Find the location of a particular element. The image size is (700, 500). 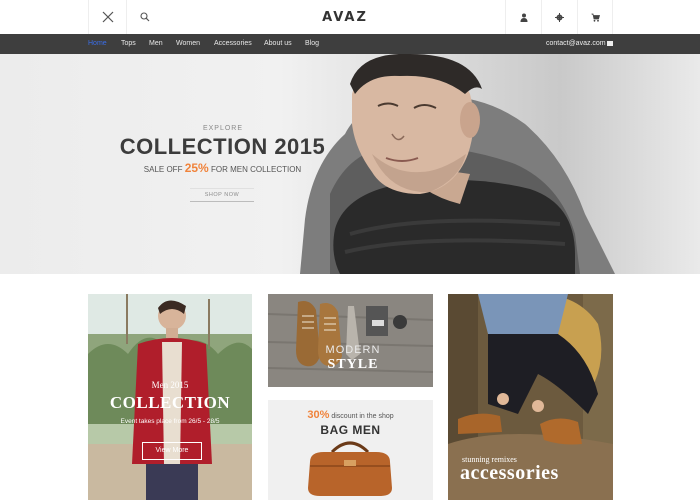

search-icon is located at coordinates (144, 17).